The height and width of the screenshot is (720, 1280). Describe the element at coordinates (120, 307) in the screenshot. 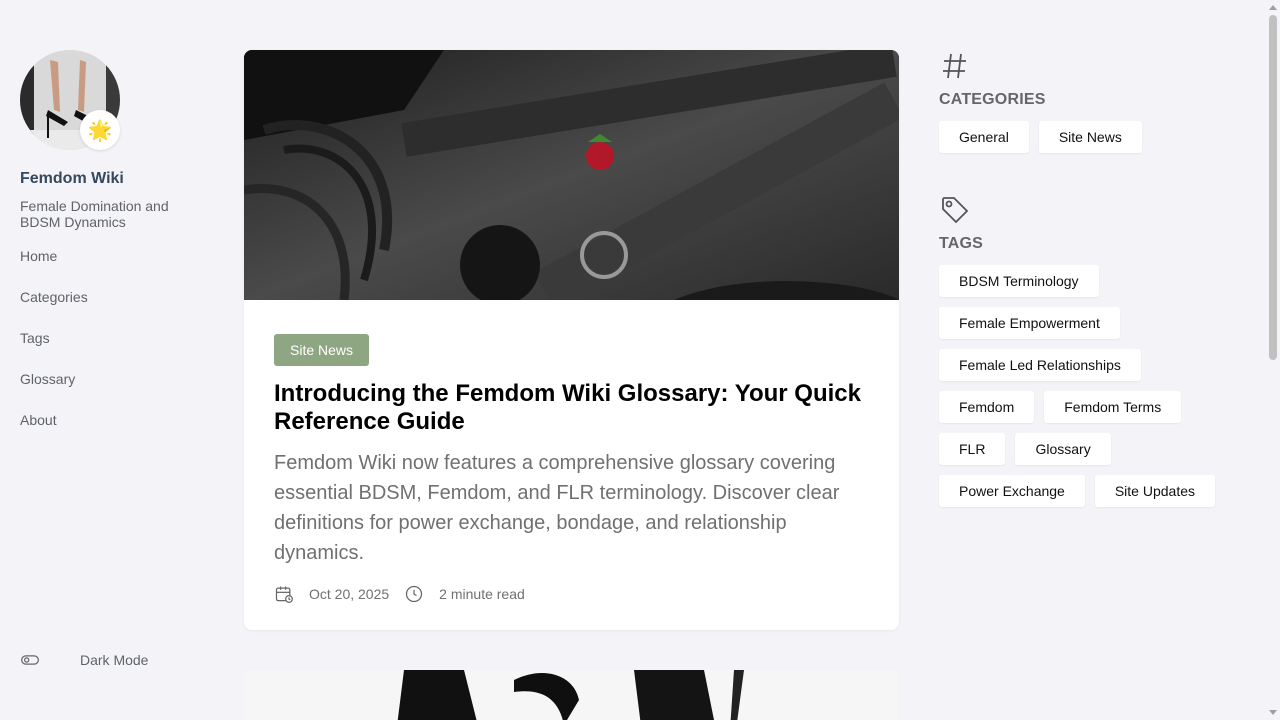

I see `nav-item-categories: Categories` at that location.